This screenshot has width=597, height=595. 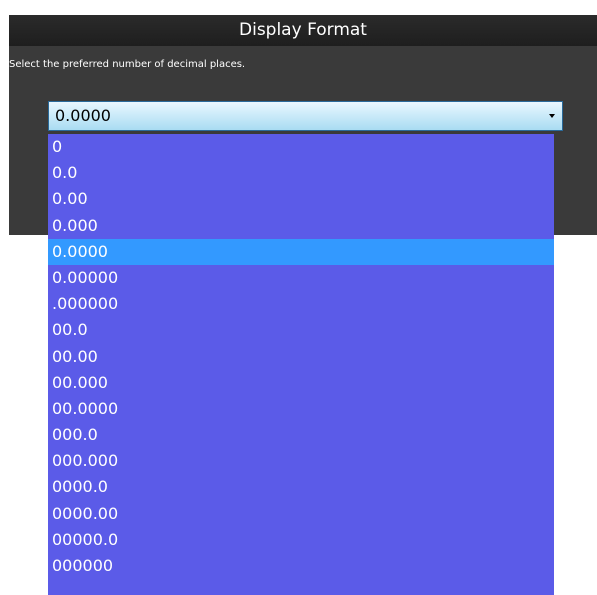 What do you see at coordinates (303, 30) in the screenshot?
I see `dialog-title: Display Format` at bounding box center [303, 30].